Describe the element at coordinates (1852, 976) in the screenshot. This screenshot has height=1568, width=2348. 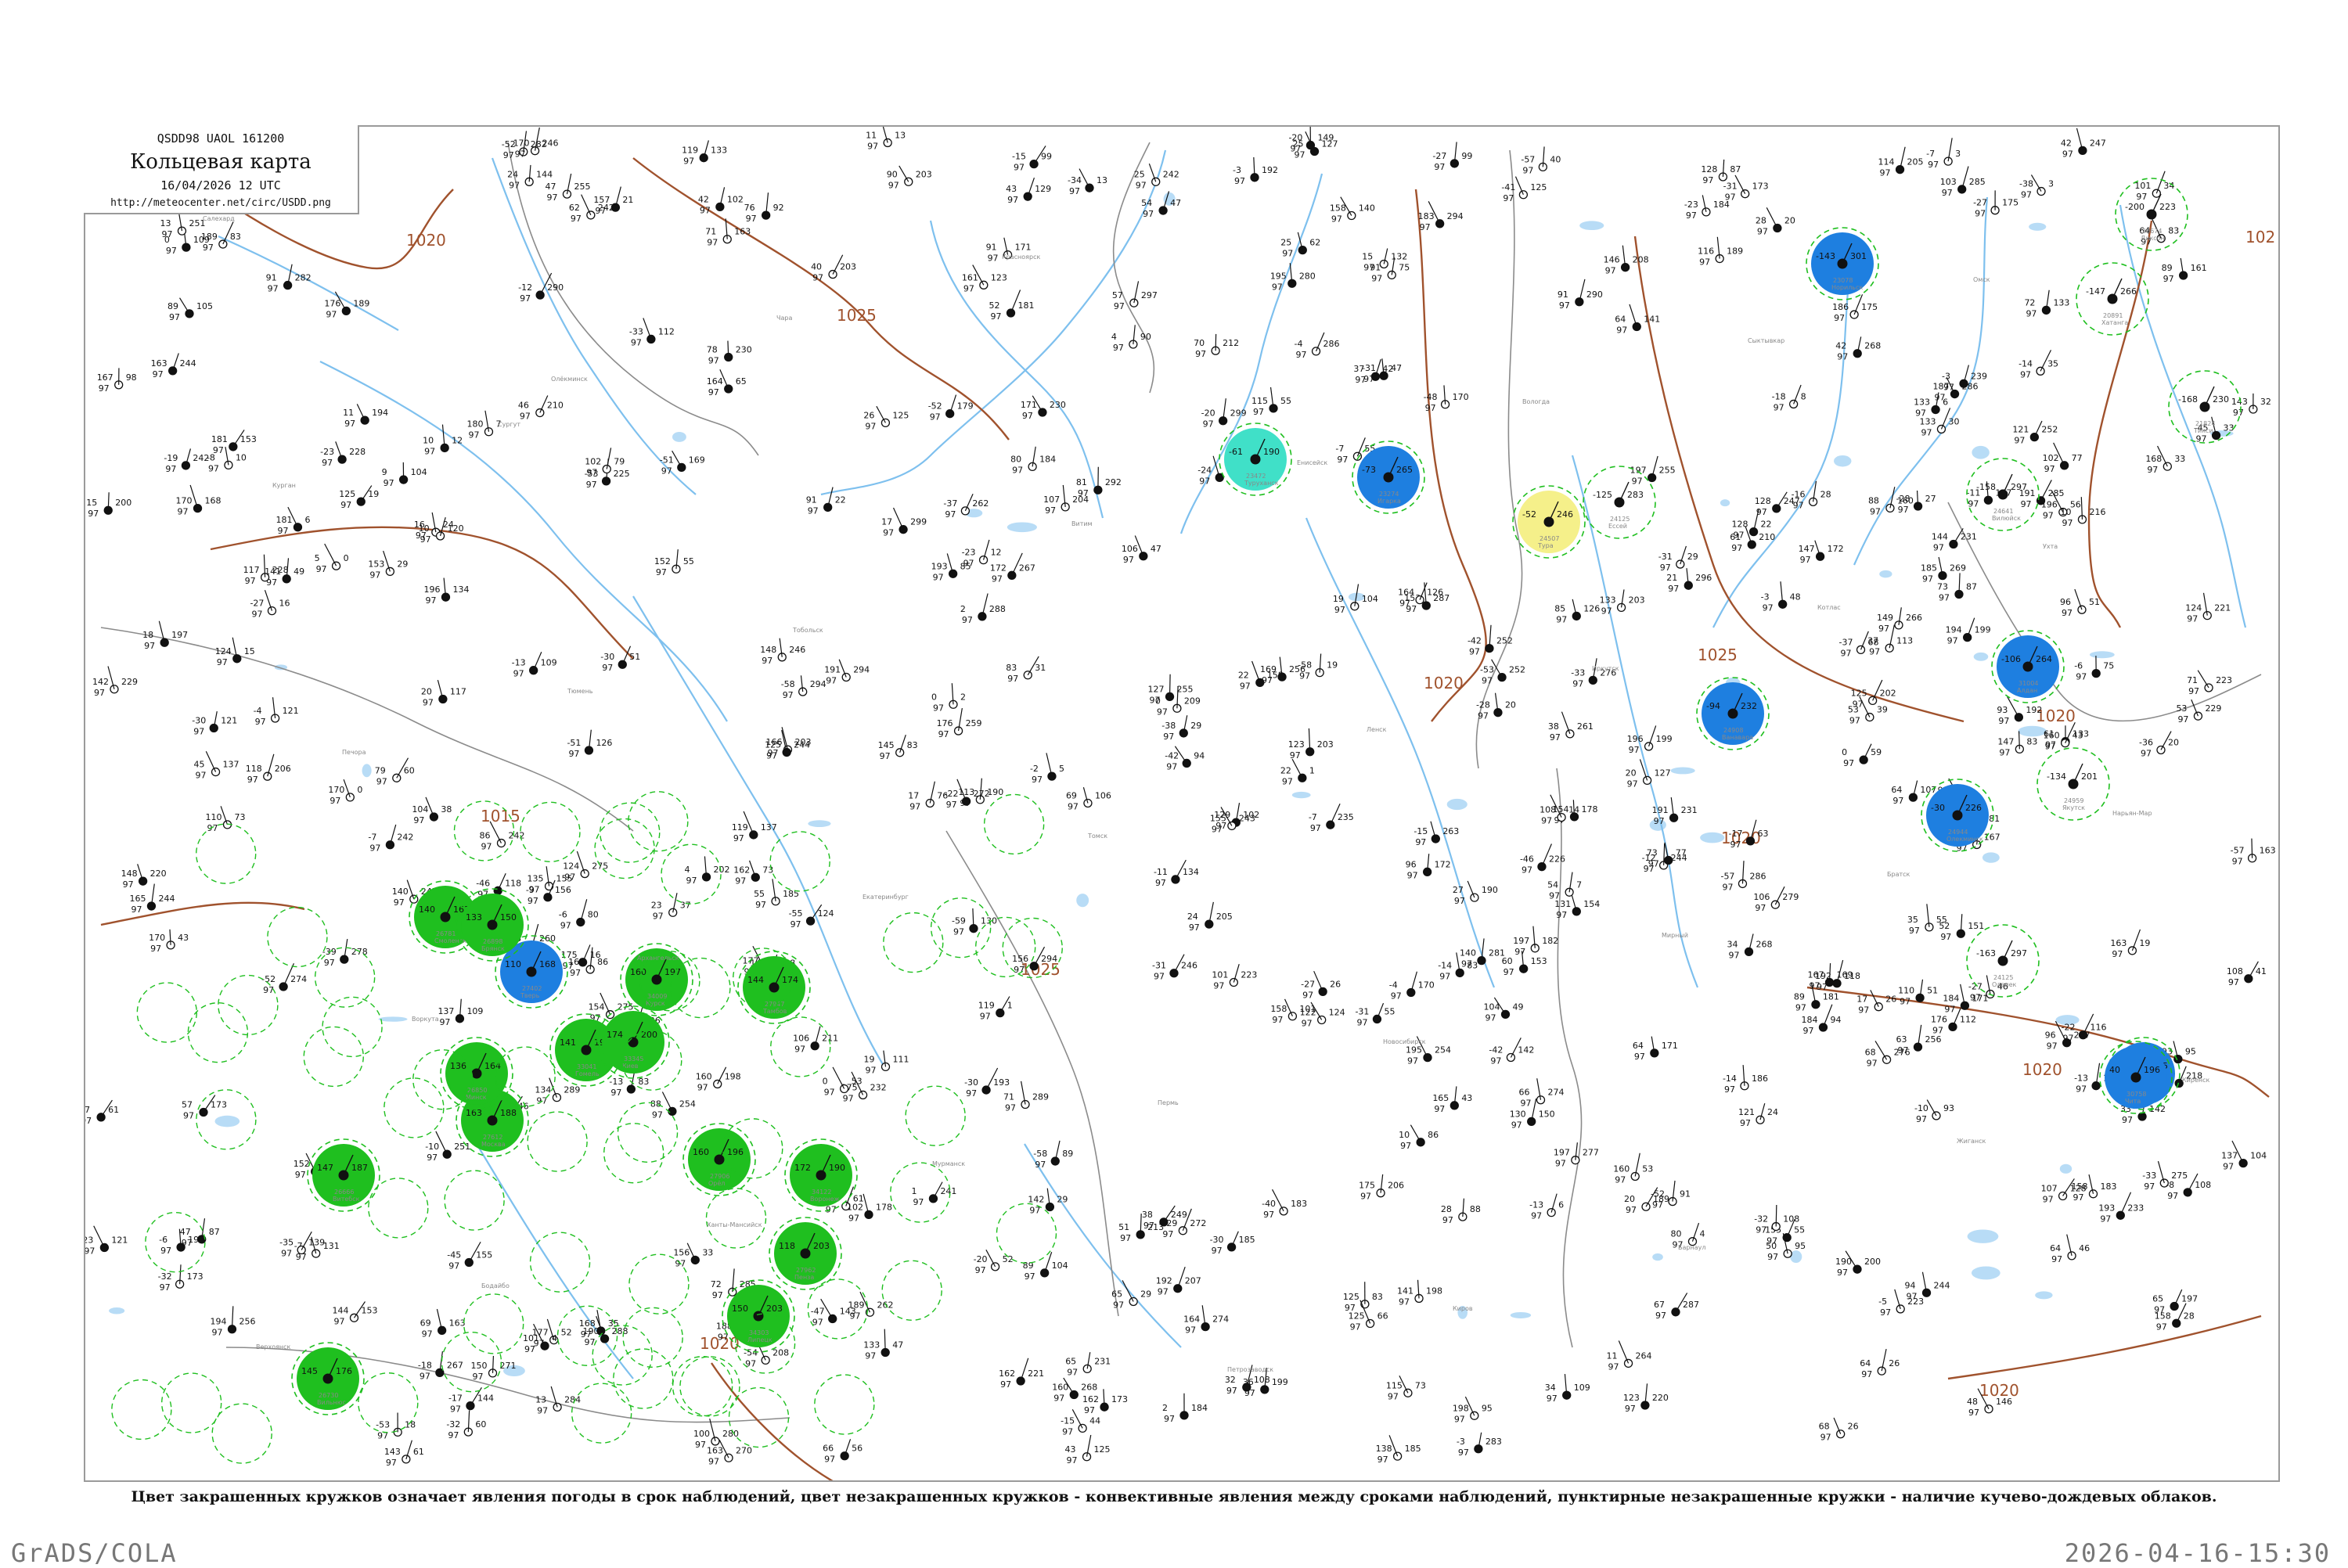
I see `station-value: 118` at that location.